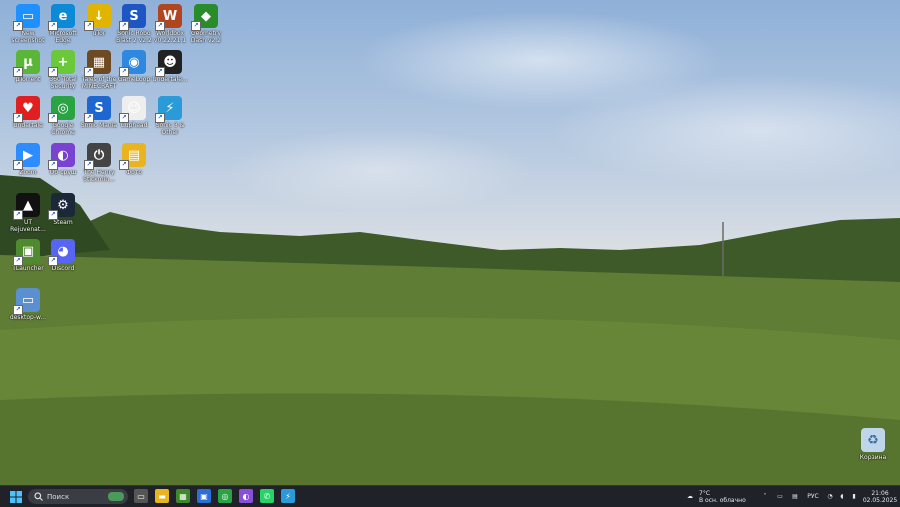 This screenshot has height=507, width=900. Describe the element at coordinates (26, 206) in the screenshot. I see `app-icon: ▲ ↗` at that location.